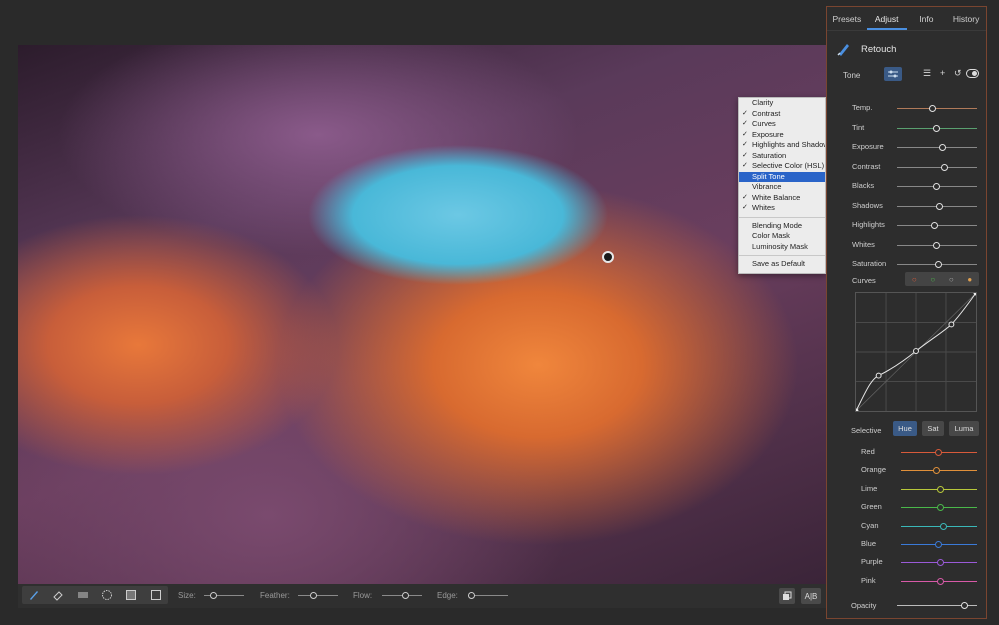 This screenshot has width=999, height=625. Describe the element at coordinates (402, 595) in the screenshot. I see `flow-slider` at that location.